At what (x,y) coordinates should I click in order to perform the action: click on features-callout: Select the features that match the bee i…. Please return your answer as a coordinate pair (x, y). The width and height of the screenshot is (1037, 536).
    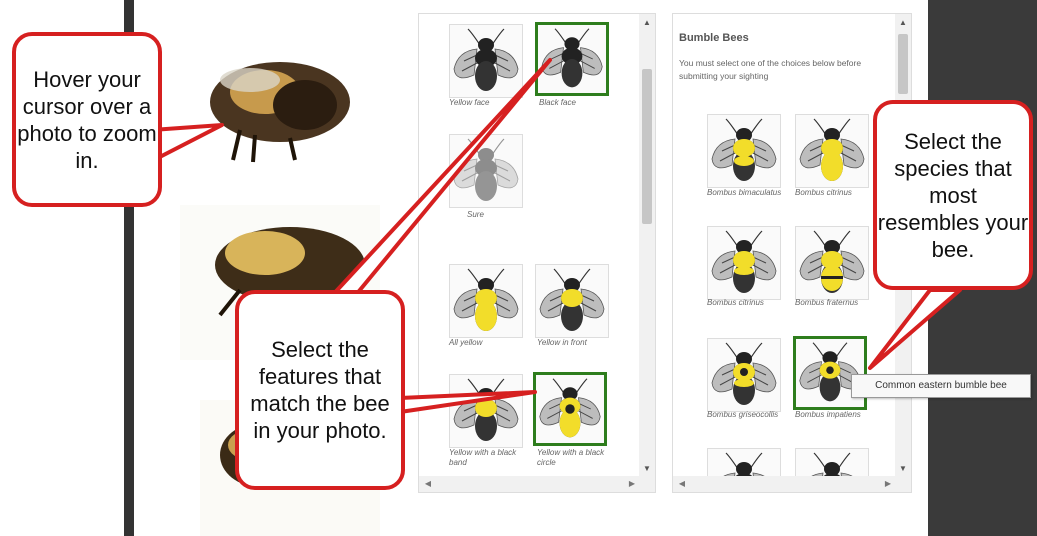
    Looking at the image, I should click on (320, 390).